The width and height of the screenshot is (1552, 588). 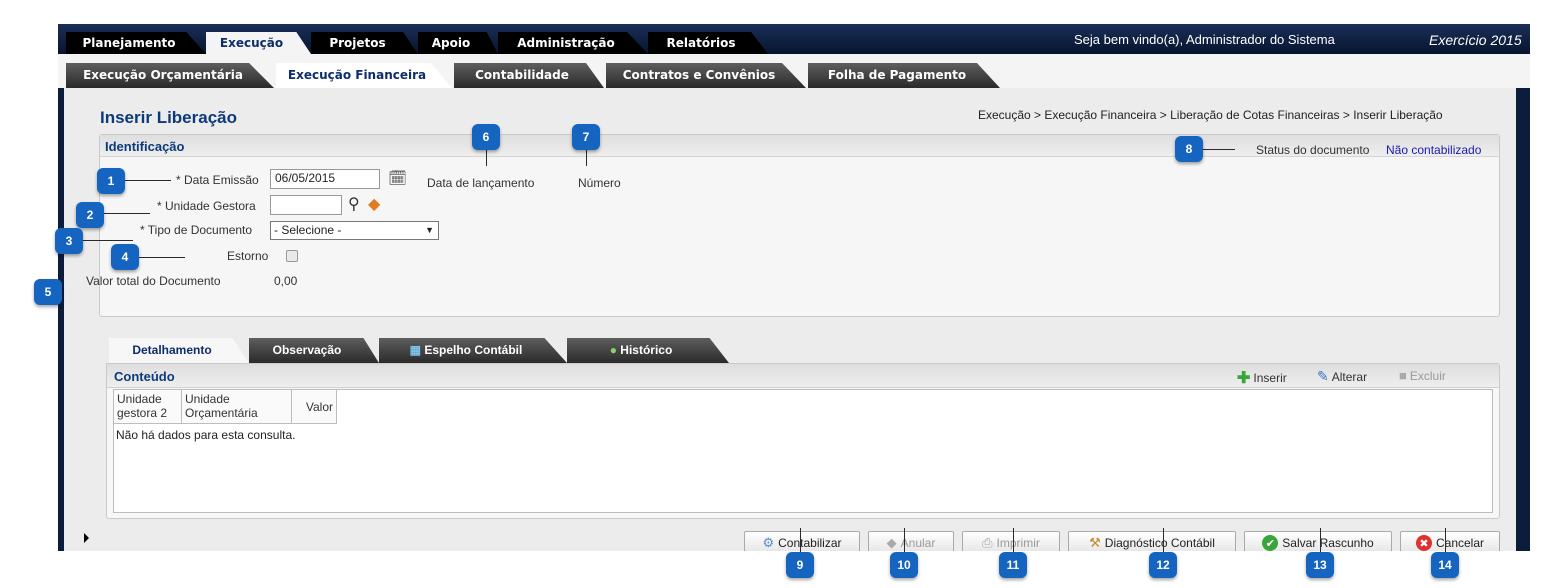 What do you see at coordinates (529, 75) in the screenshot?
I see `subtab-contabilidade: Contabilidade` at bounding box center [529, 75].